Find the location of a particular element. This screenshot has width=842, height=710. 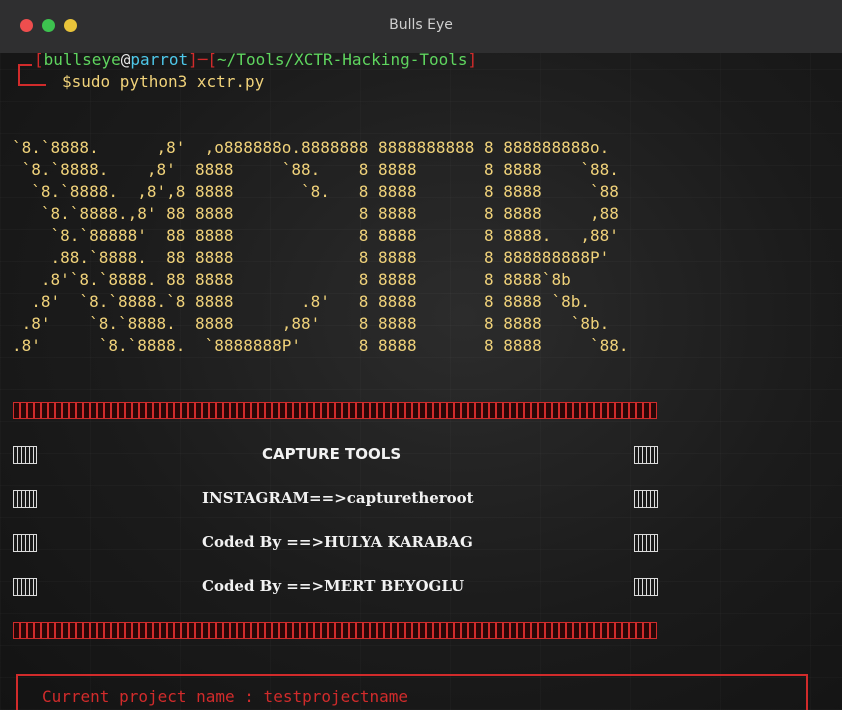

prompt-arrow-icon is located at coordinates (32, 80).